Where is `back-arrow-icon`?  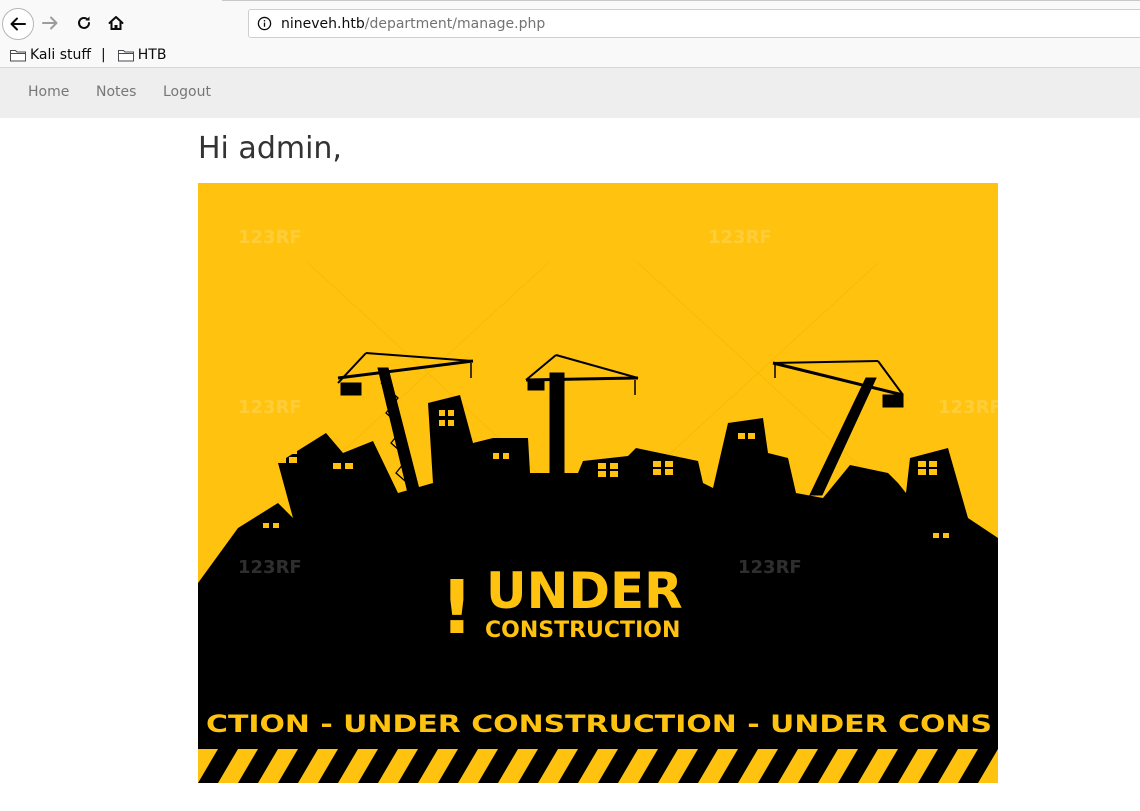
back-arrow-icon is located at coordinates (18, 24).